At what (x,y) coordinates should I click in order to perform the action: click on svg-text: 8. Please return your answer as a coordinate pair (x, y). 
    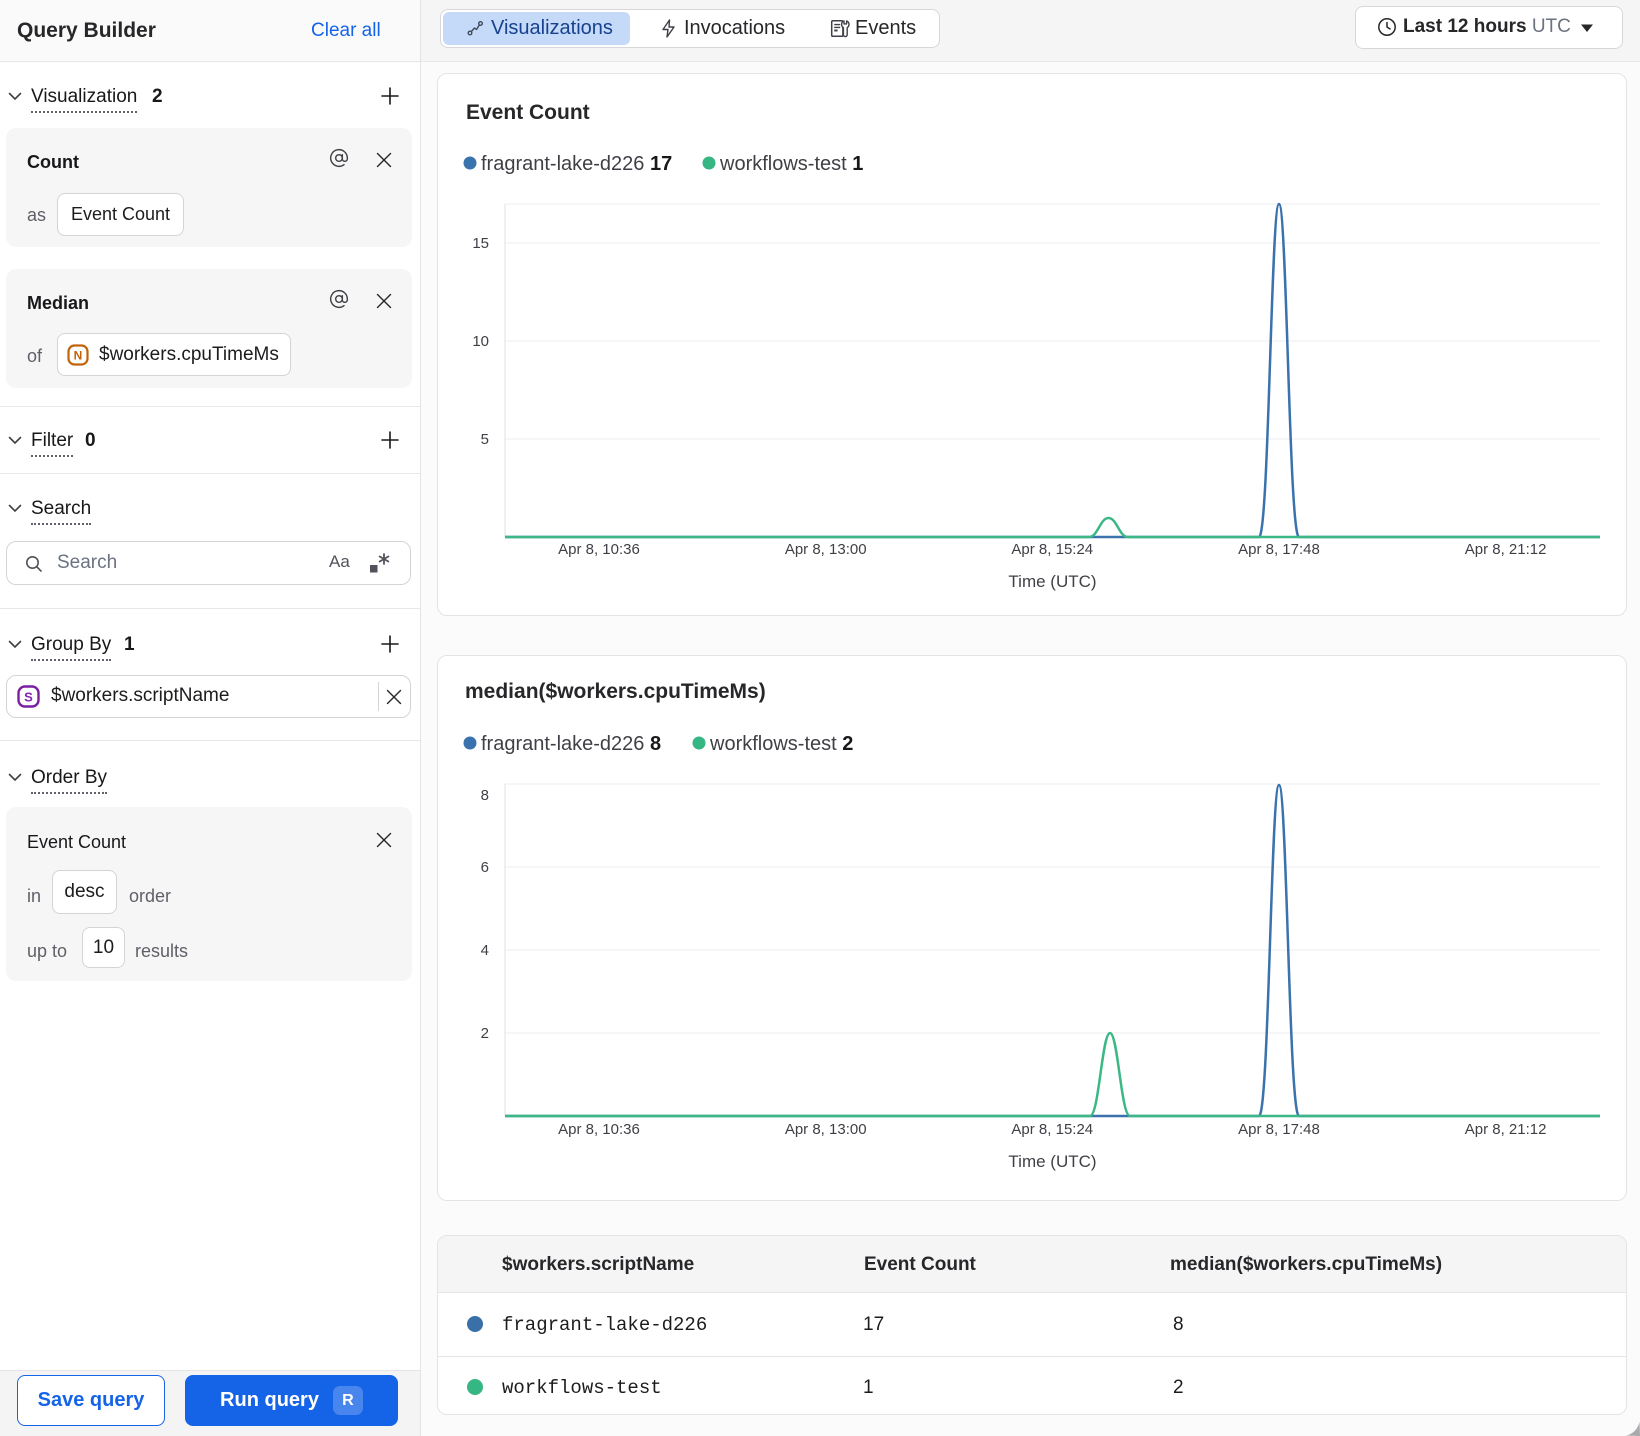
    Looking at the image, I should click on (485, 795).